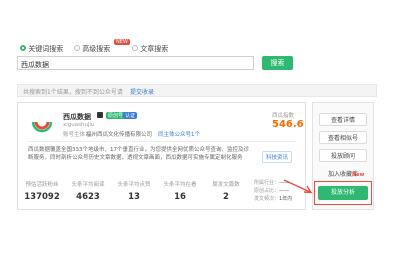  What do you see at coordinates (226, 185) in the screenshot?
I see `stat-label: 周发文篇数` at bounding box center [226, 185].